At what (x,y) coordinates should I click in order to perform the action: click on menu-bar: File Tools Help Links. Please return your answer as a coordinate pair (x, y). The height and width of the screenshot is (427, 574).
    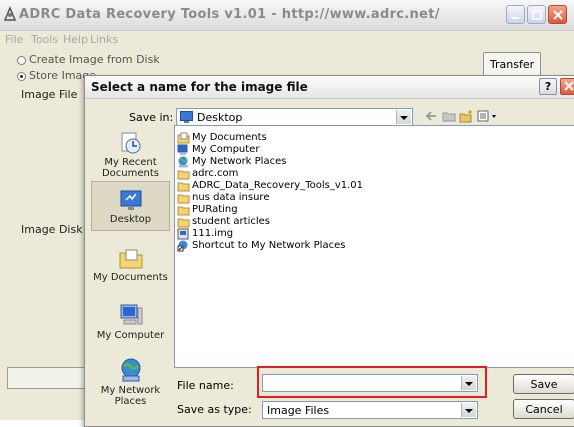
    Looking at the image, I should click on (287, 39).